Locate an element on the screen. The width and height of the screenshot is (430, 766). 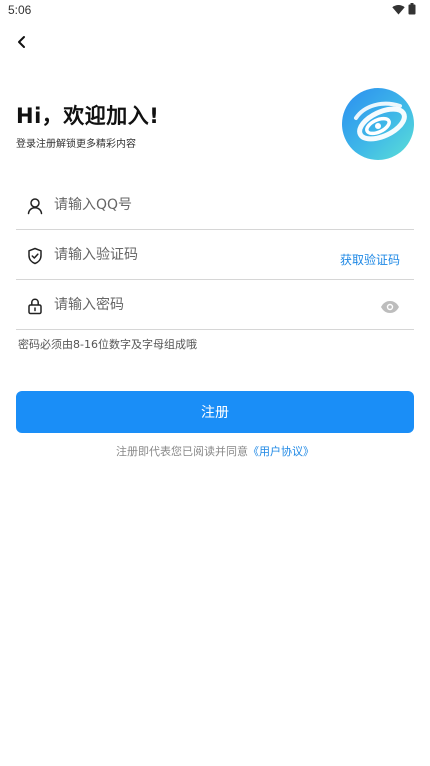
agreement-text: 注册即代表您已阅读并同意《用户协议》 is located at coordinates (215, 451).